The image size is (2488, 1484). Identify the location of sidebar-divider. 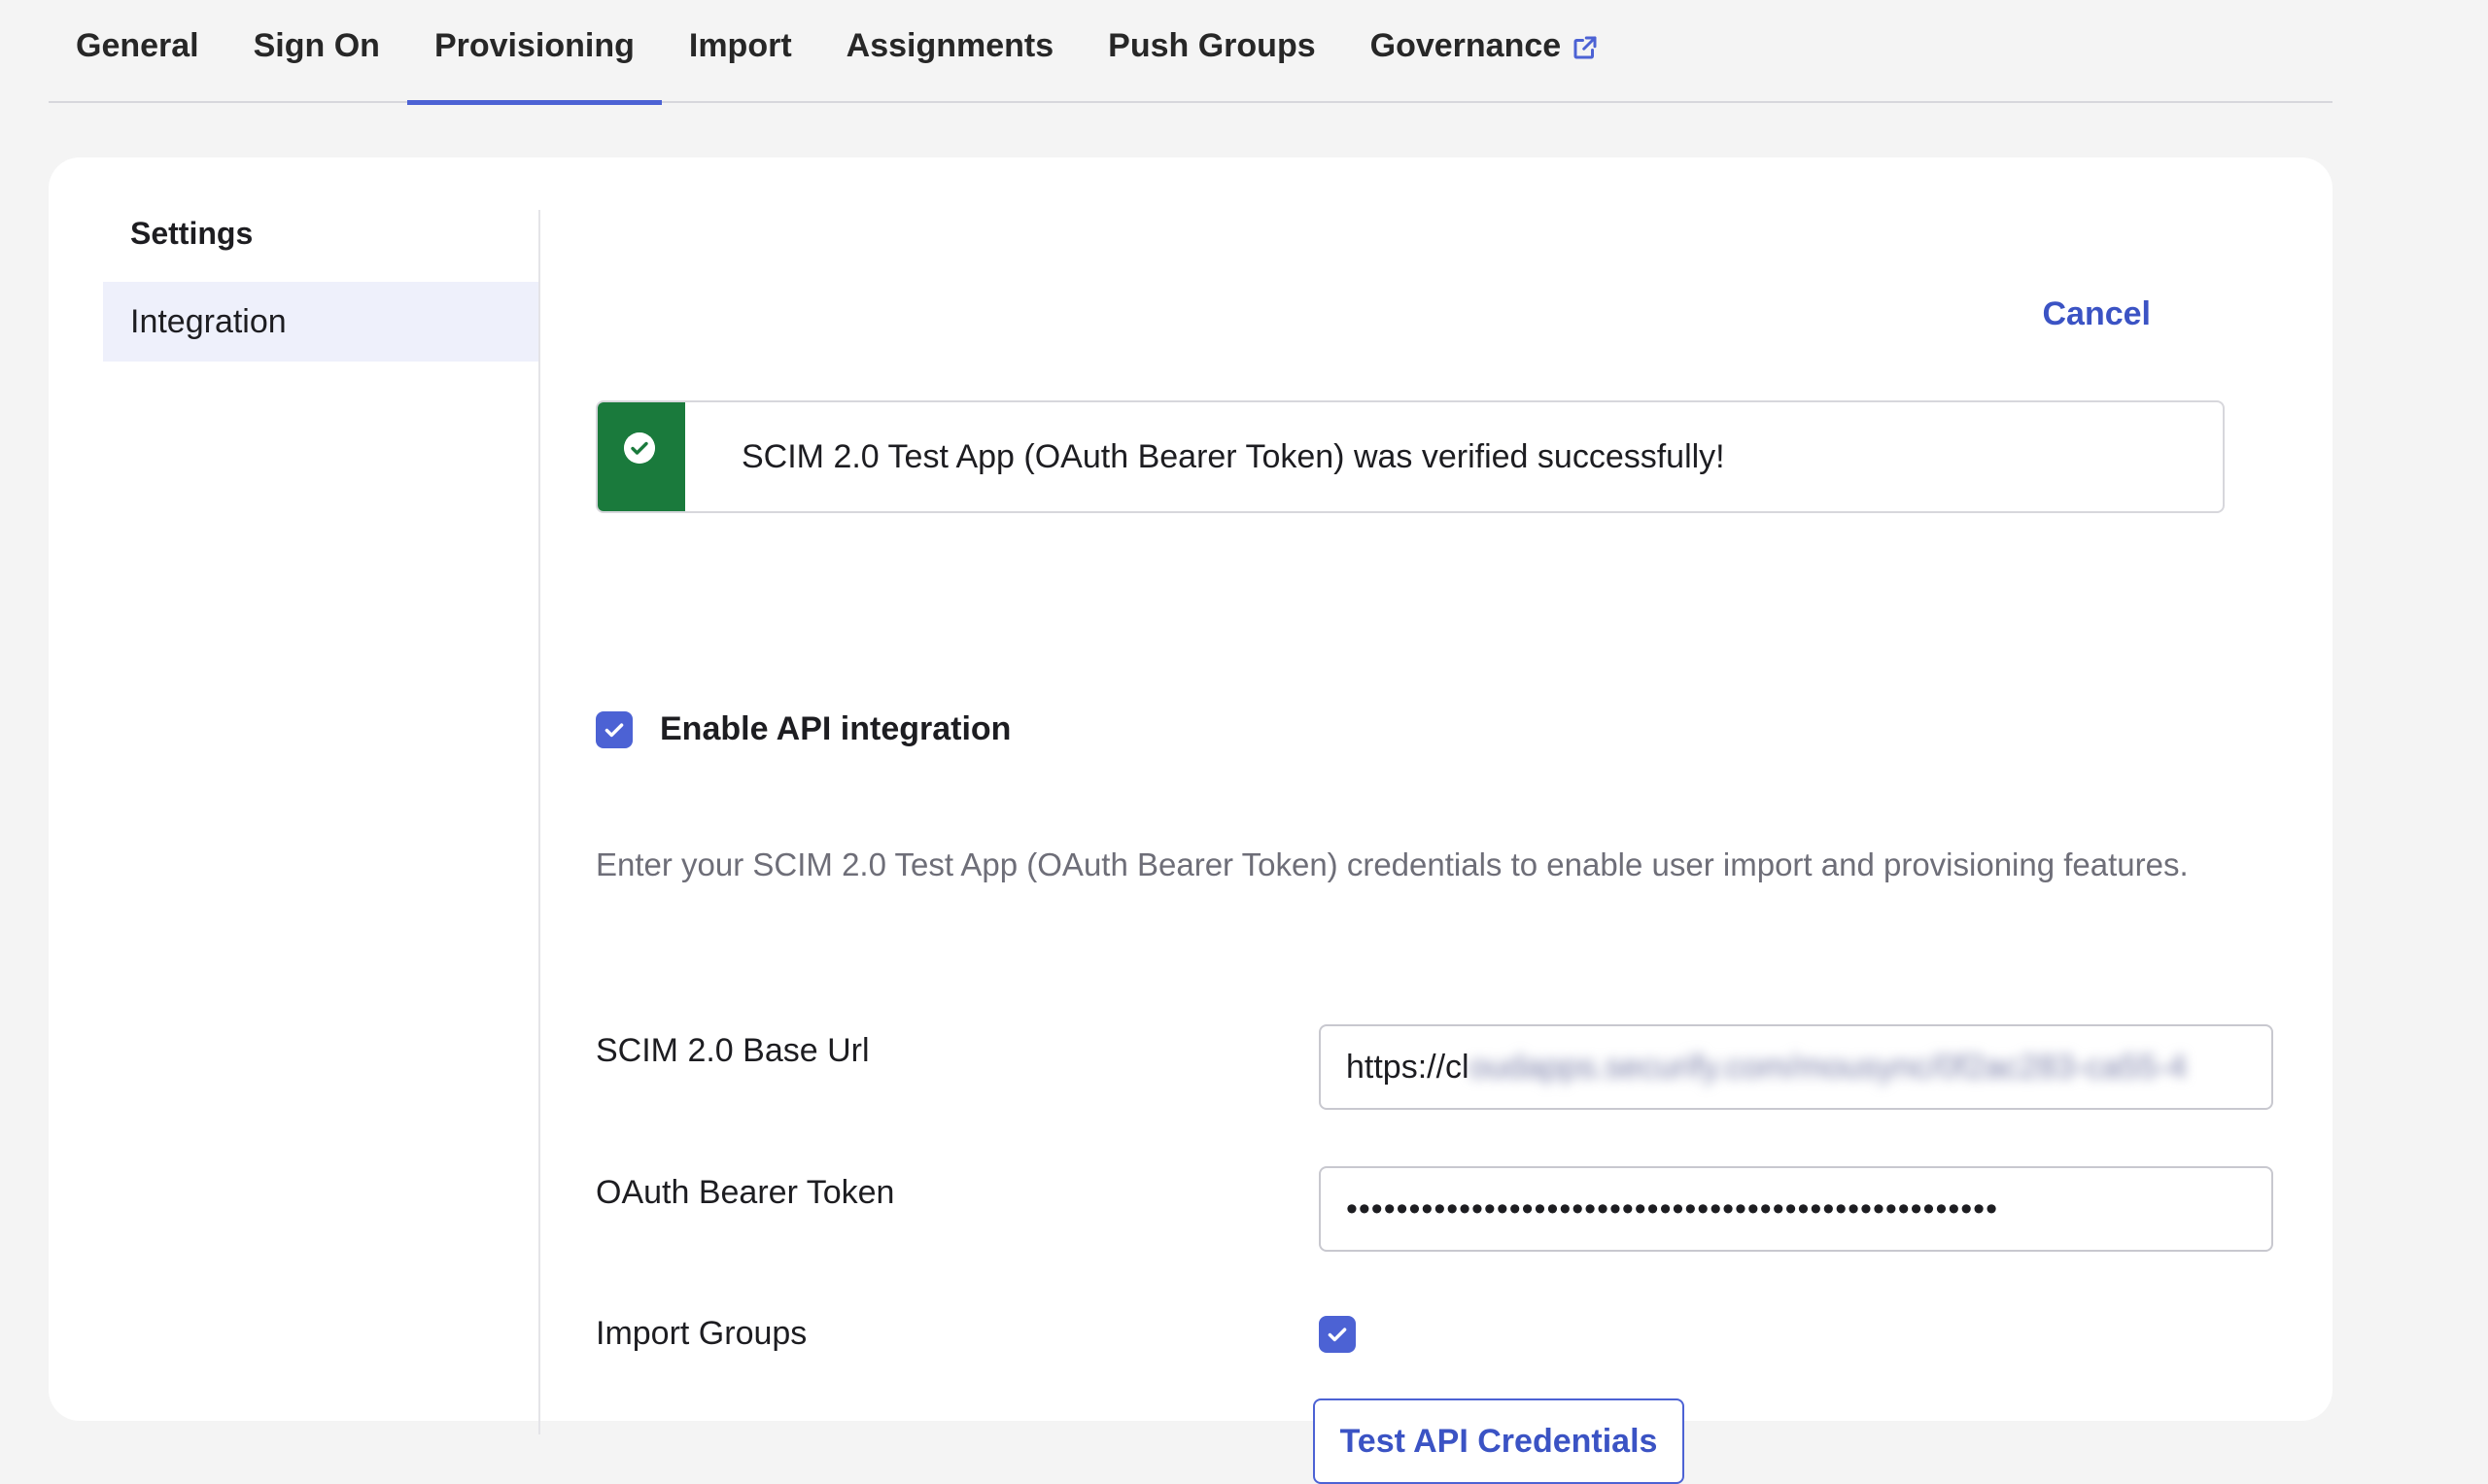
(539, 822).